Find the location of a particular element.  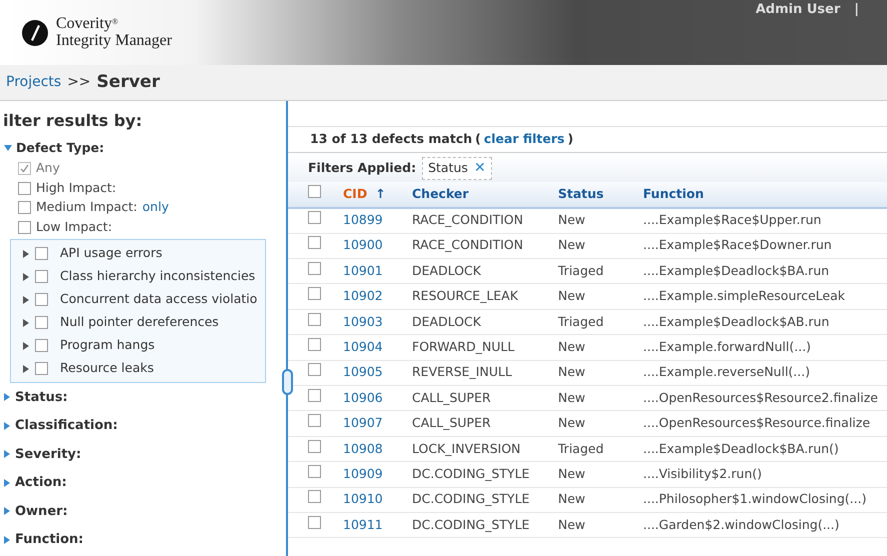

function-cell: ....Example.simpleResourceLeak is located at coordinates (744, 296).